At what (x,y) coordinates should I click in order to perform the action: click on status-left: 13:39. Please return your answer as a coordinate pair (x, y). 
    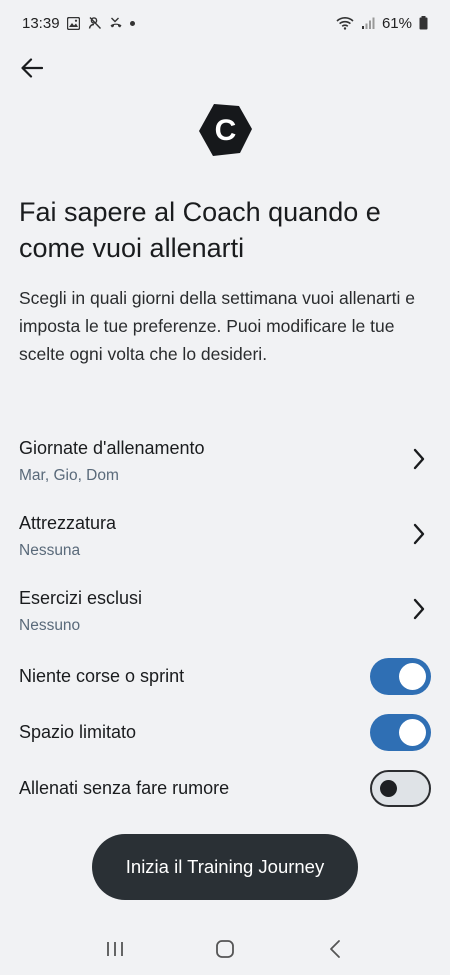
    Looking at the image, I should click on (78, 23).